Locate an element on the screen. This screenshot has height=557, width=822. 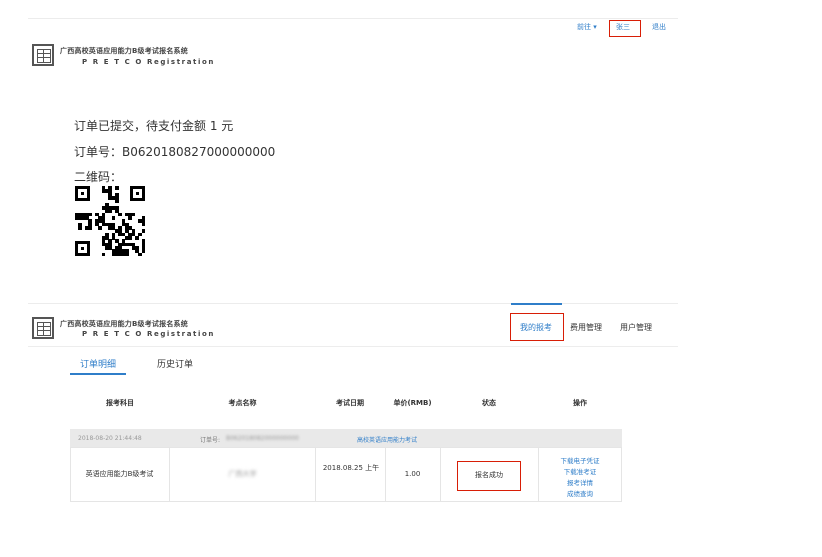
tab-active-underline is located at coordinates (98, 374).